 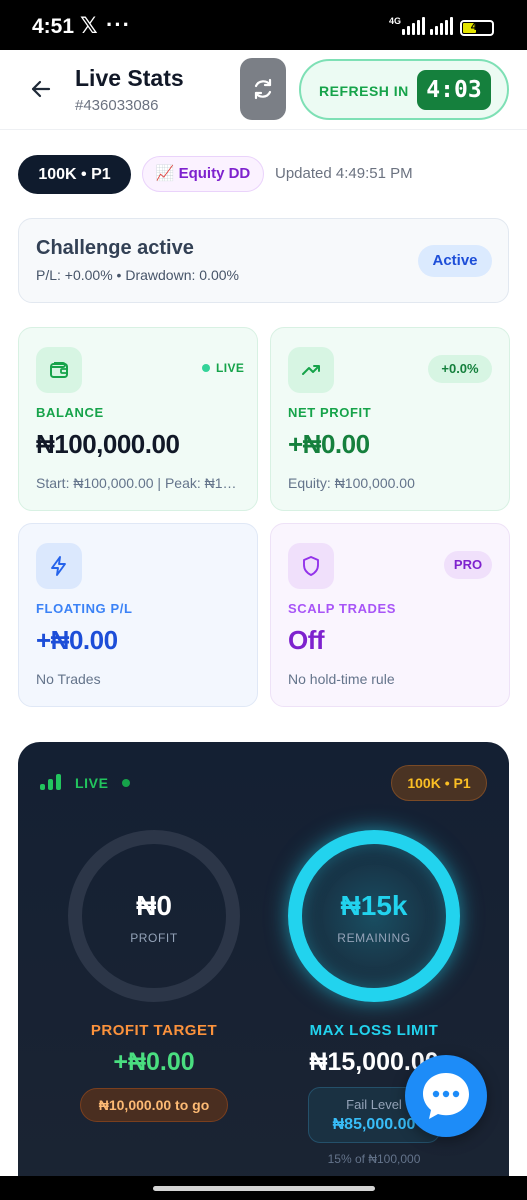 What do you see at coordinates (455, 261) in the screenshot?
I see `status-badge: Active` at bounding box center [455, 261].